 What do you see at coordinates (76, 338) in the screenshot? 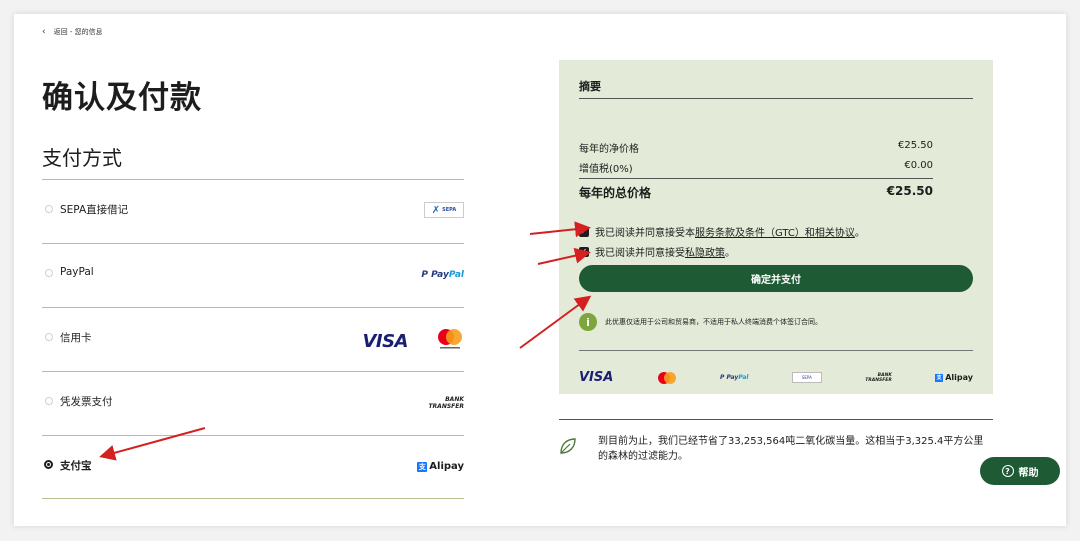
I see `payment-option-label: 信用卡` at bounding box center [76, 338].